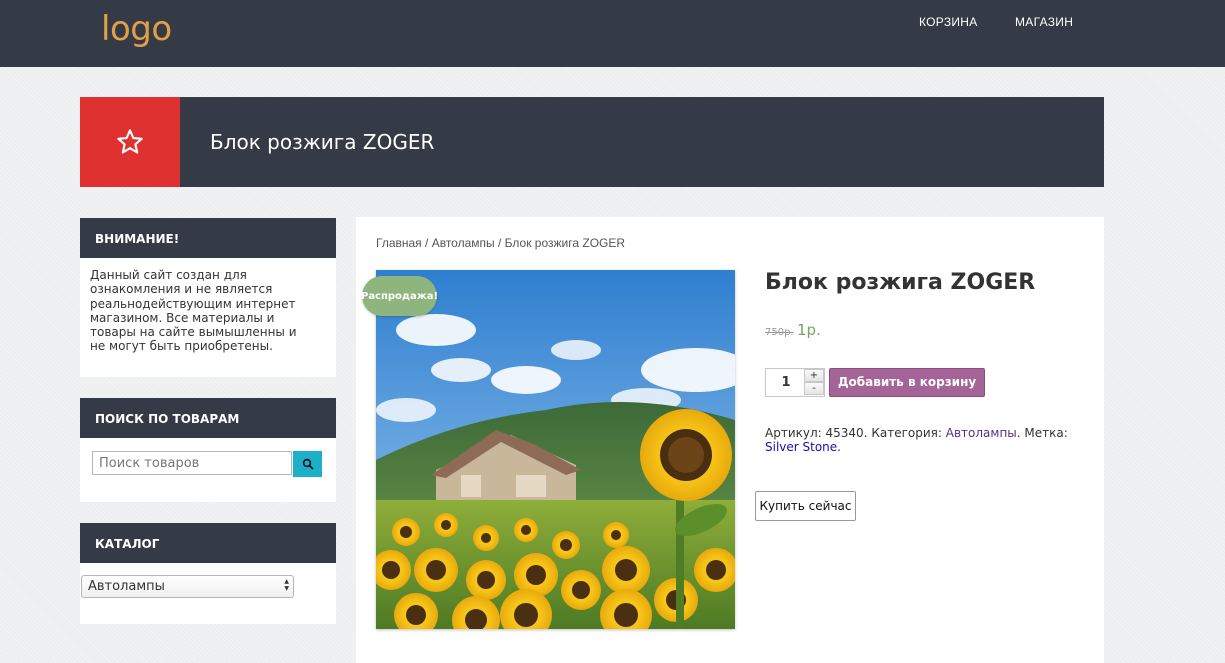  I want to click on star-icon, so click(130, 141).